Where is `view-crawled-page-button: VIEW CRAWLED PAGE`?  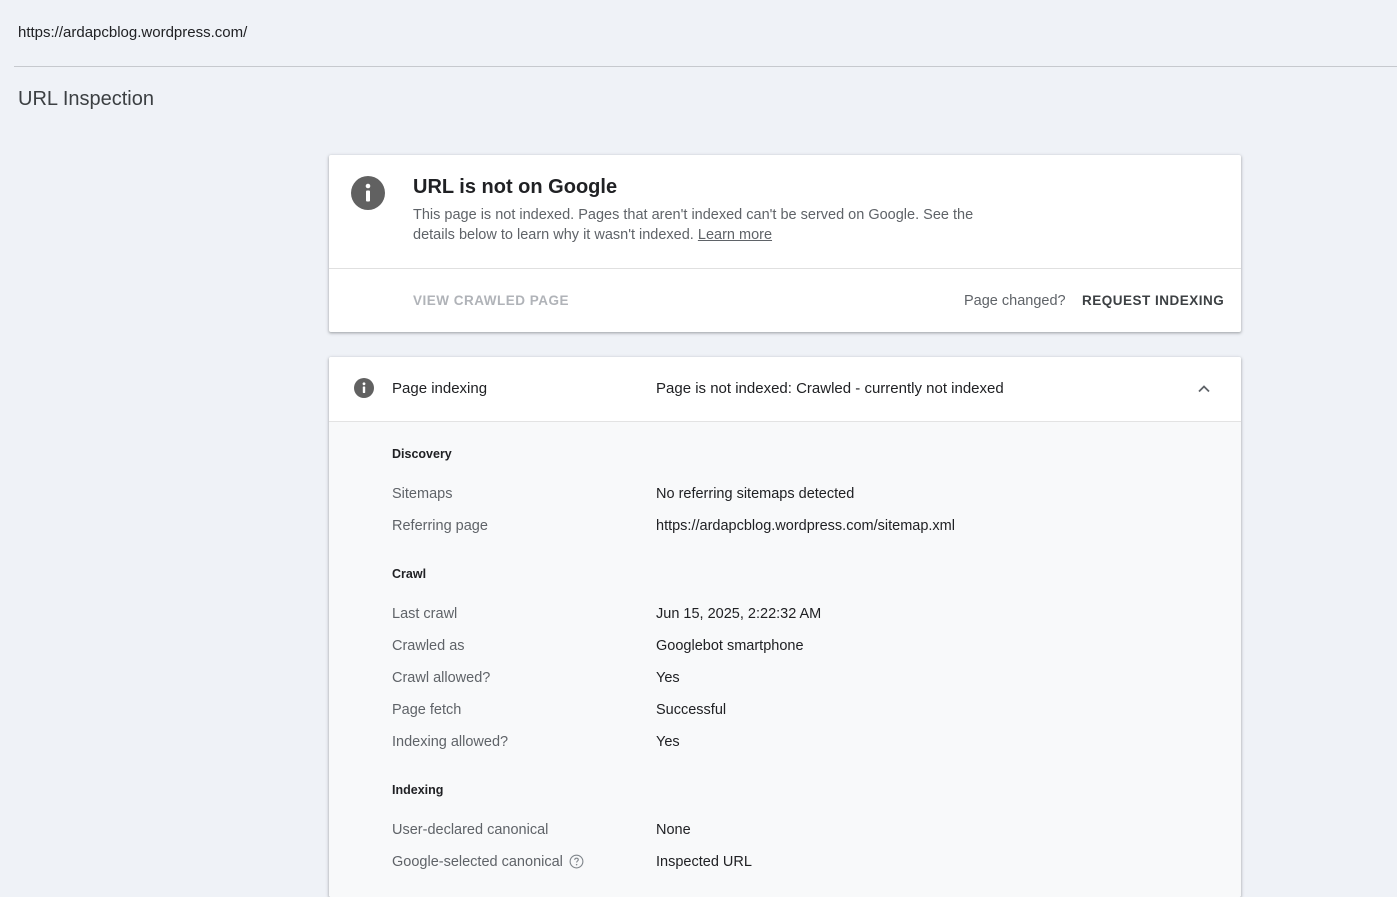
view-crawled-page-button: VIEW CRAWLED PAGE is located at coordinates (491, 300).